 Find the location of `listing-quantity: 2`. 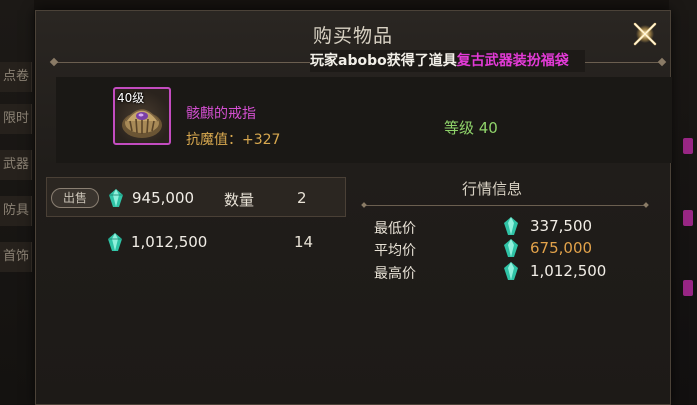

listing-quantity: 2 is located at coordinates (302, 198).